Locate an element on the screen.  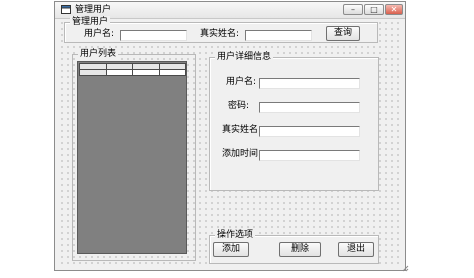
resize-grip-icon is located at coordinates (405, 268).